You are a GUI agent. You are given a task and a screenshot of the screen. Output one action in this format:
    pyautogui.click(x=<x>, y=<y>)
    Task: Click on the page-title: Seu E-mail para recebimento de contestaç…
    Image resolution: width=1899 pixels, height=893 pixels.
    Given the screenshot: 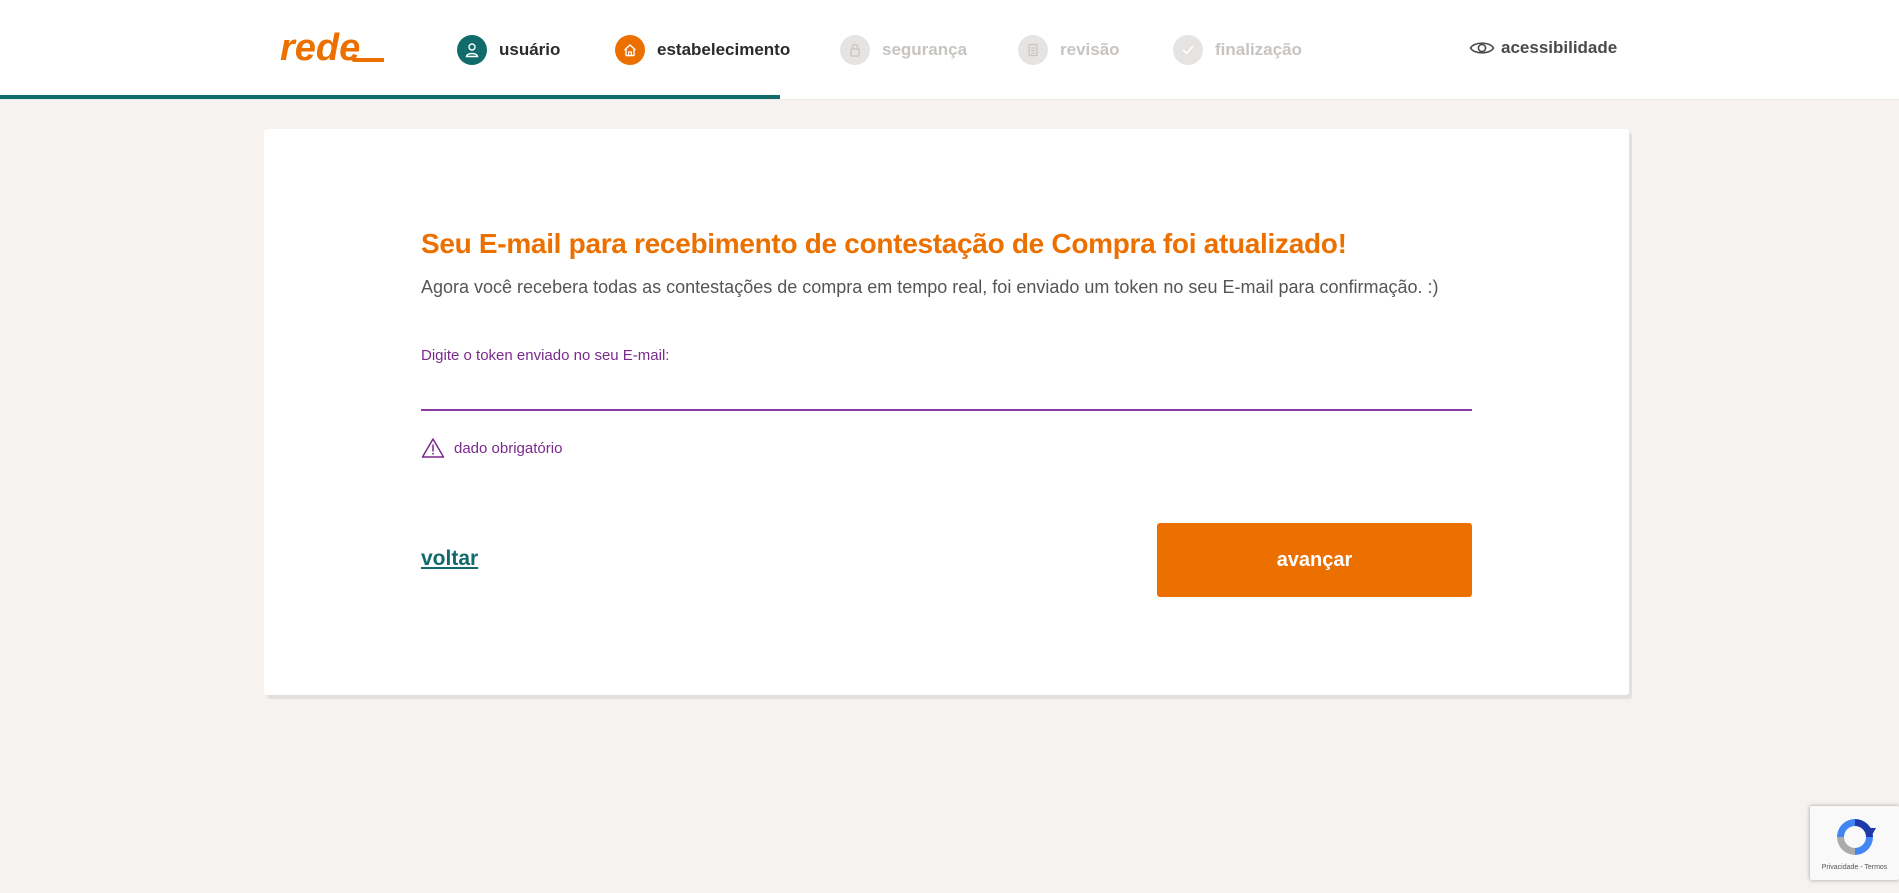 What is the action you would take?
    pyautogui.click(x=884, y=243)
    